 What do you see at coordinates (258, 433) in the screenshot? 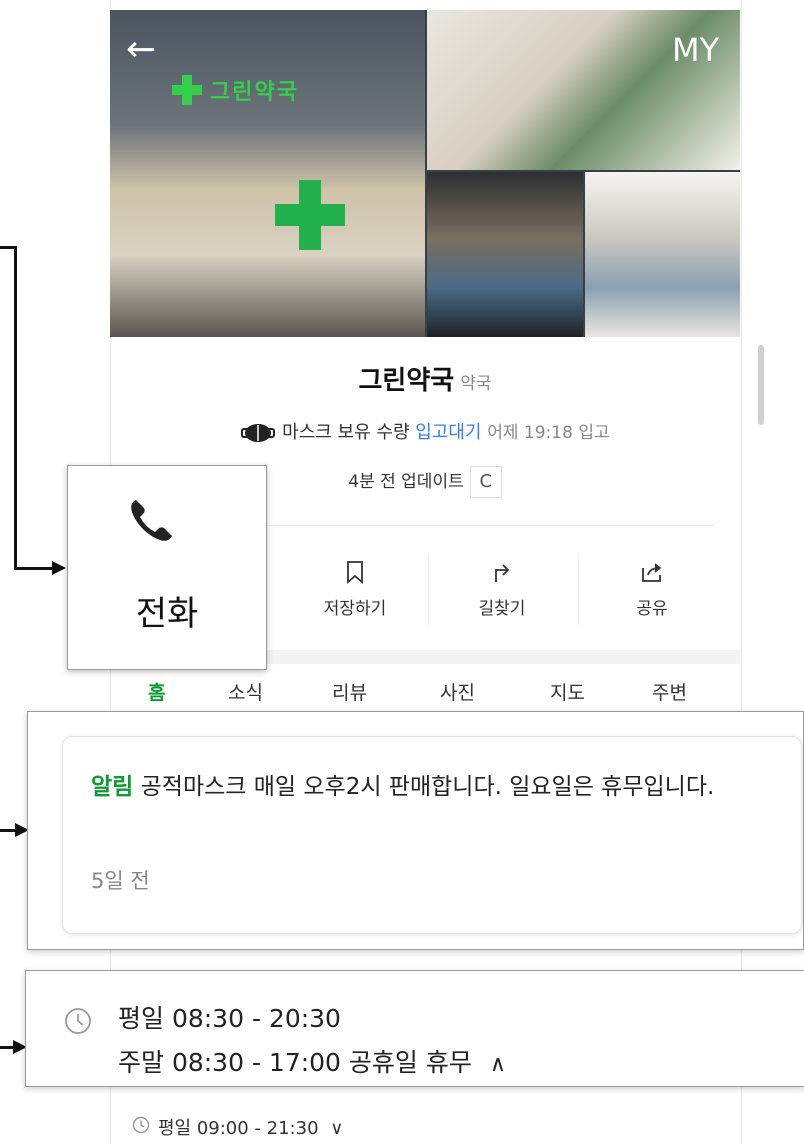
I see `mask-icon` at bounding box center [258, 433].